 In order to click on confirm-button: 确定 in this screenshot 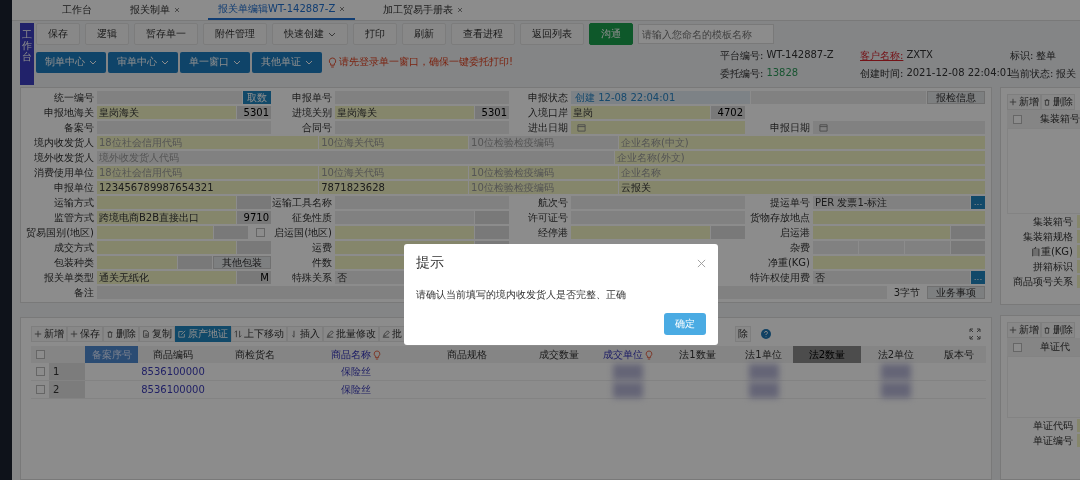, I will do `click(685, 324)`.